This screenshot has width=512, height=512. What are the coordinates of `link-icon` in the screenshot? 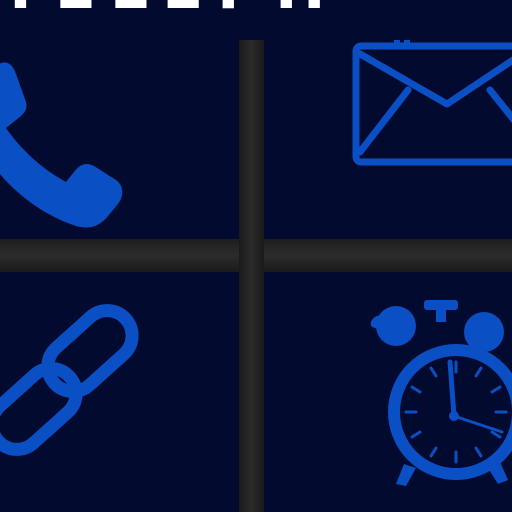 It's located at (69, 380).